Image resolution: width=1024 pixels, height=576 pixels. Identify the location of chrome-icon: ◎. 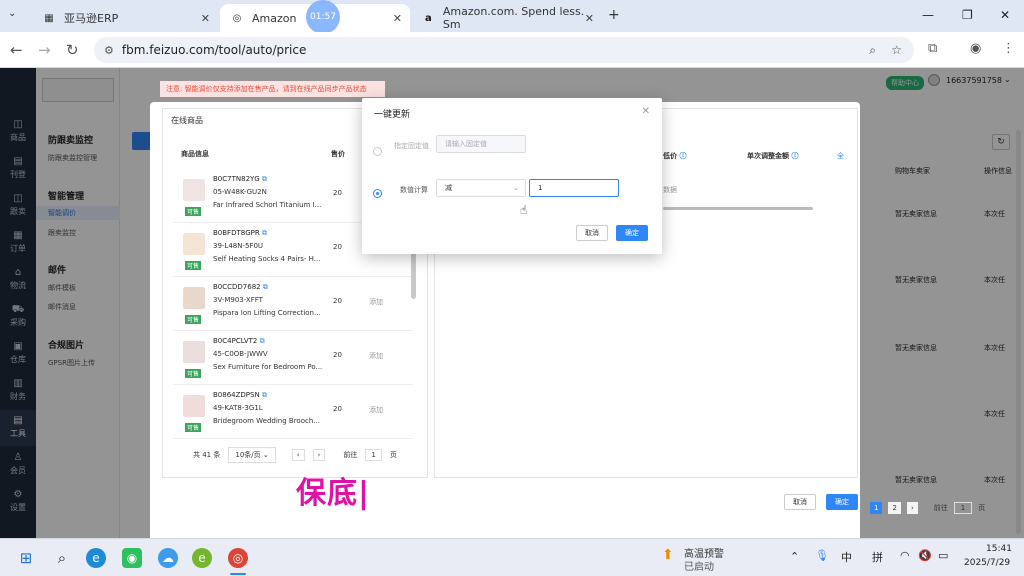
(238, 558).